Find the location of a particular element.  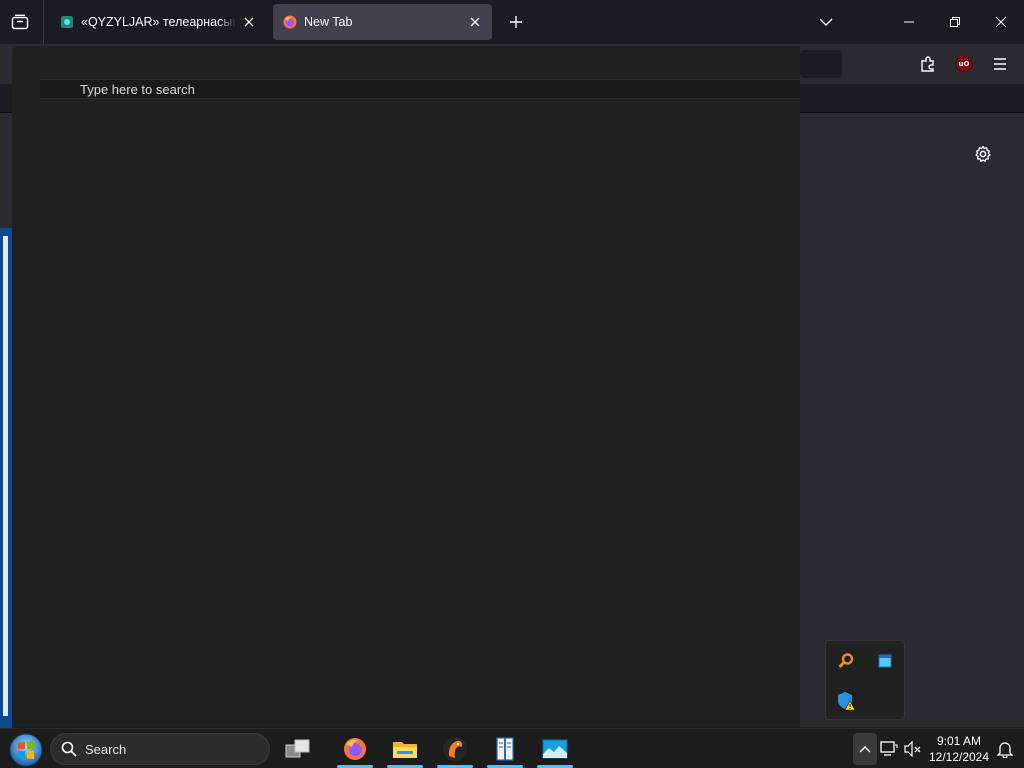

taskbar-photo-app is located at coordinates (555, 749).